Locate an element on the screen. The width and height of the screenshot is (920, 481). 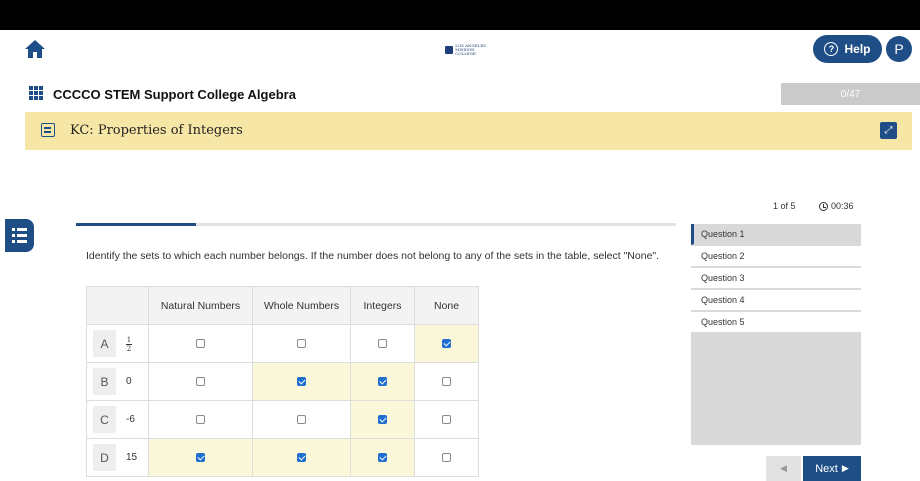
app-header: LOS ANGELES MISSION COLLEGE ? Help P is located at coordinates (460, 50).